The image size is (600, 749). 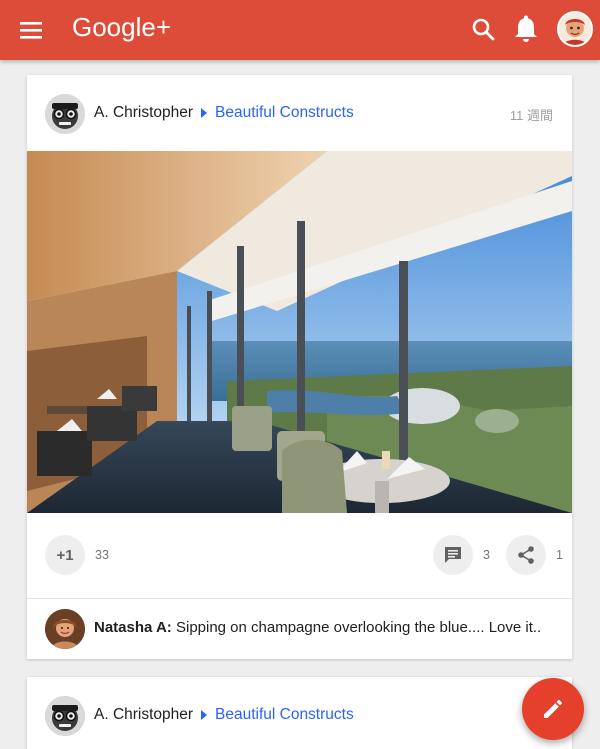 I want to click on commenter-avatar, so click(x=65, y=629).